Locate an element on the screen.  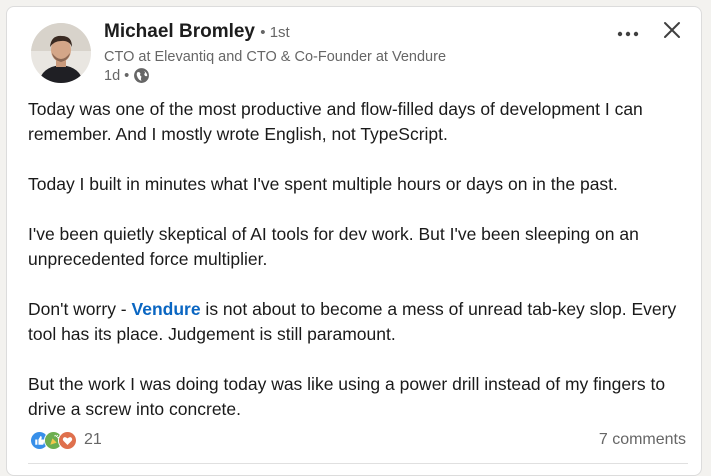
author-name: Michael Bromley • 1st is located at coordinates (197, 32).